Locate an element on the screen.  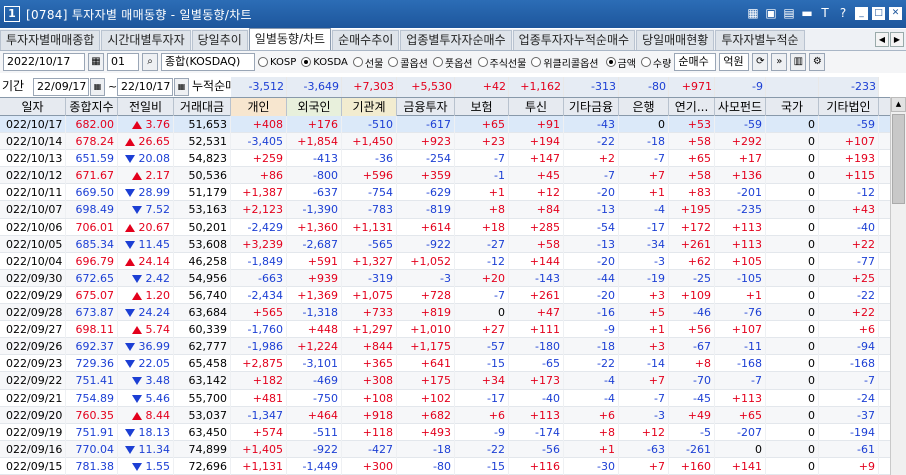
help-icon: ? is located at coordinates (843, 13).